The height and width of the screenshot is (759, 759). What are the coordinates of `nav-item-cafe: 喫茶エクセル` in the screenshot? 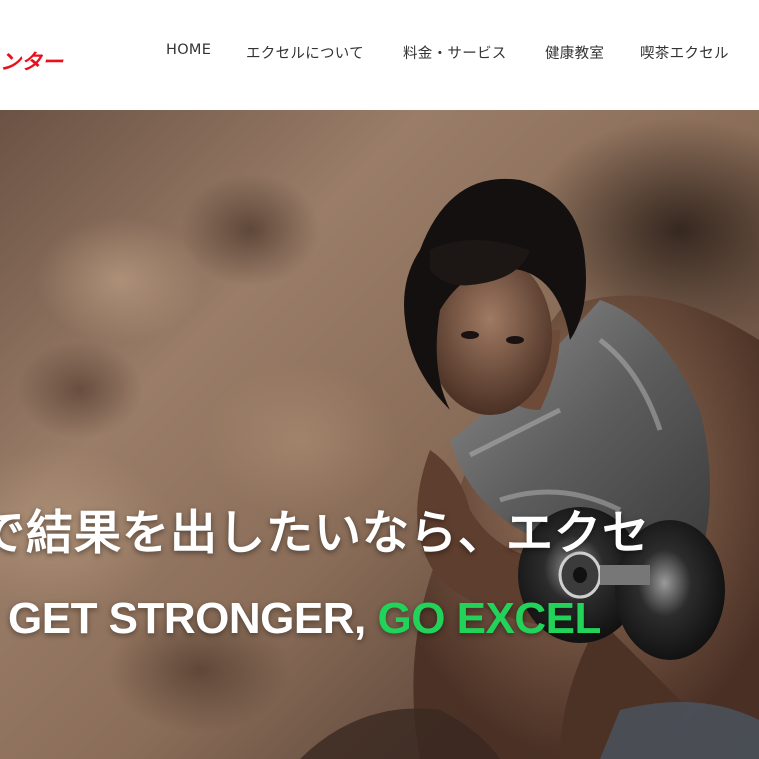 It's located at (684, 52).